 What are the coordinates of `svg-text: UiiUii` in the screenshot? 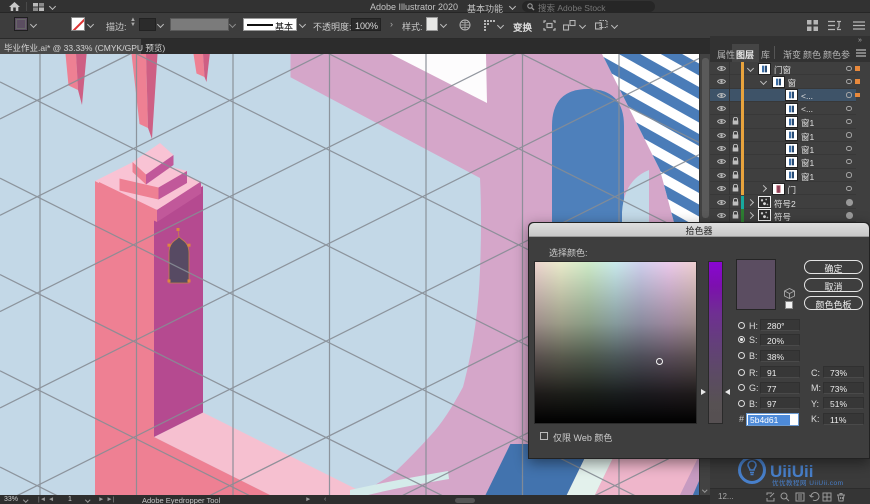 It's located at (791, 471).